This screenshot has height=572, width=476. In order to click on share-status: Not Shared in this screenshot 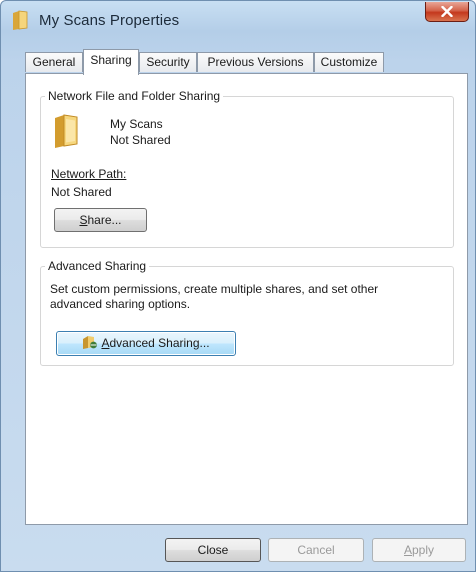, I will do `click(140, 140)`.